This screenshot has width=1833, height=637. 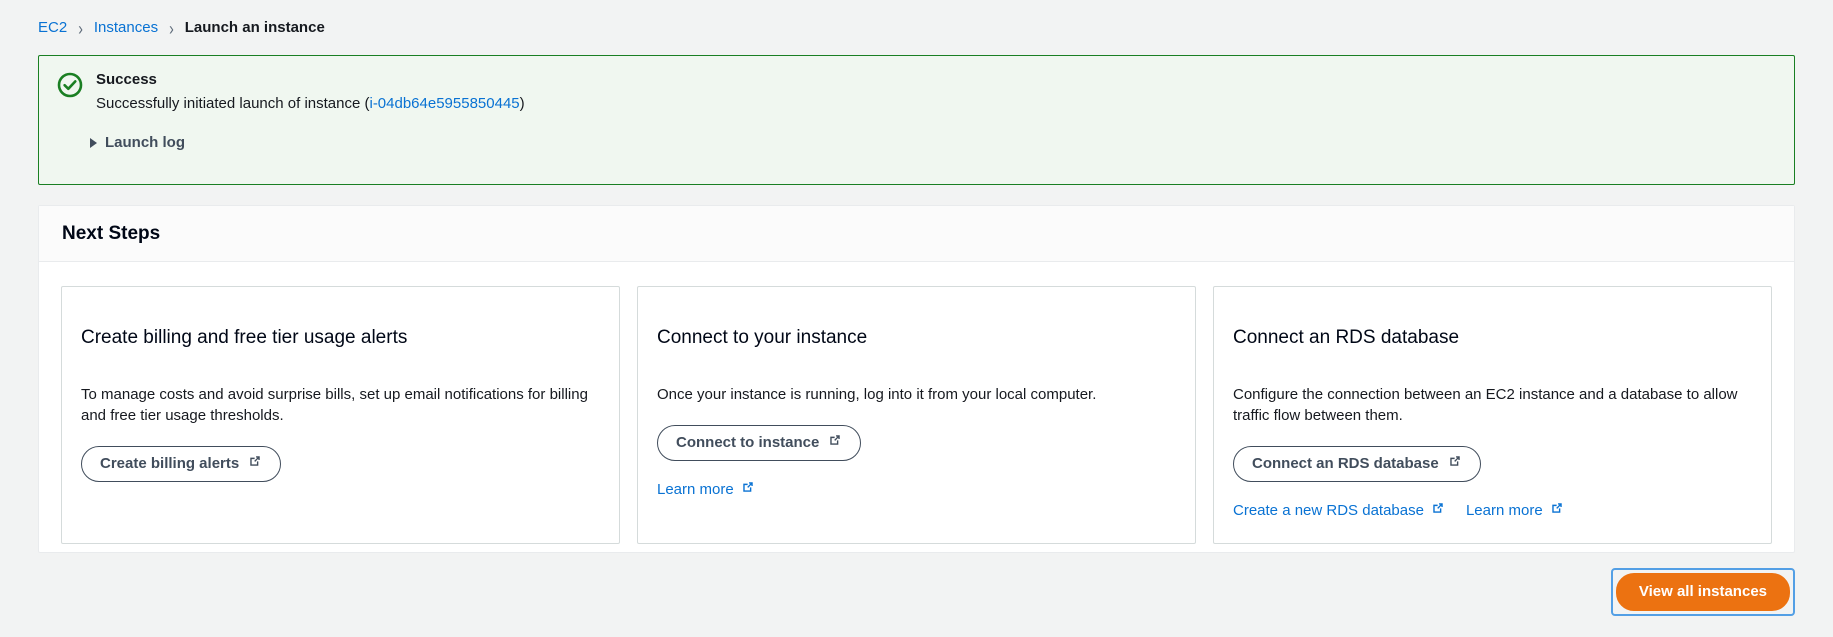 What do you see at coordinates (916, 490) in the screenshot?
I see `card-links: Learn more` at bounding box center [916, 490].